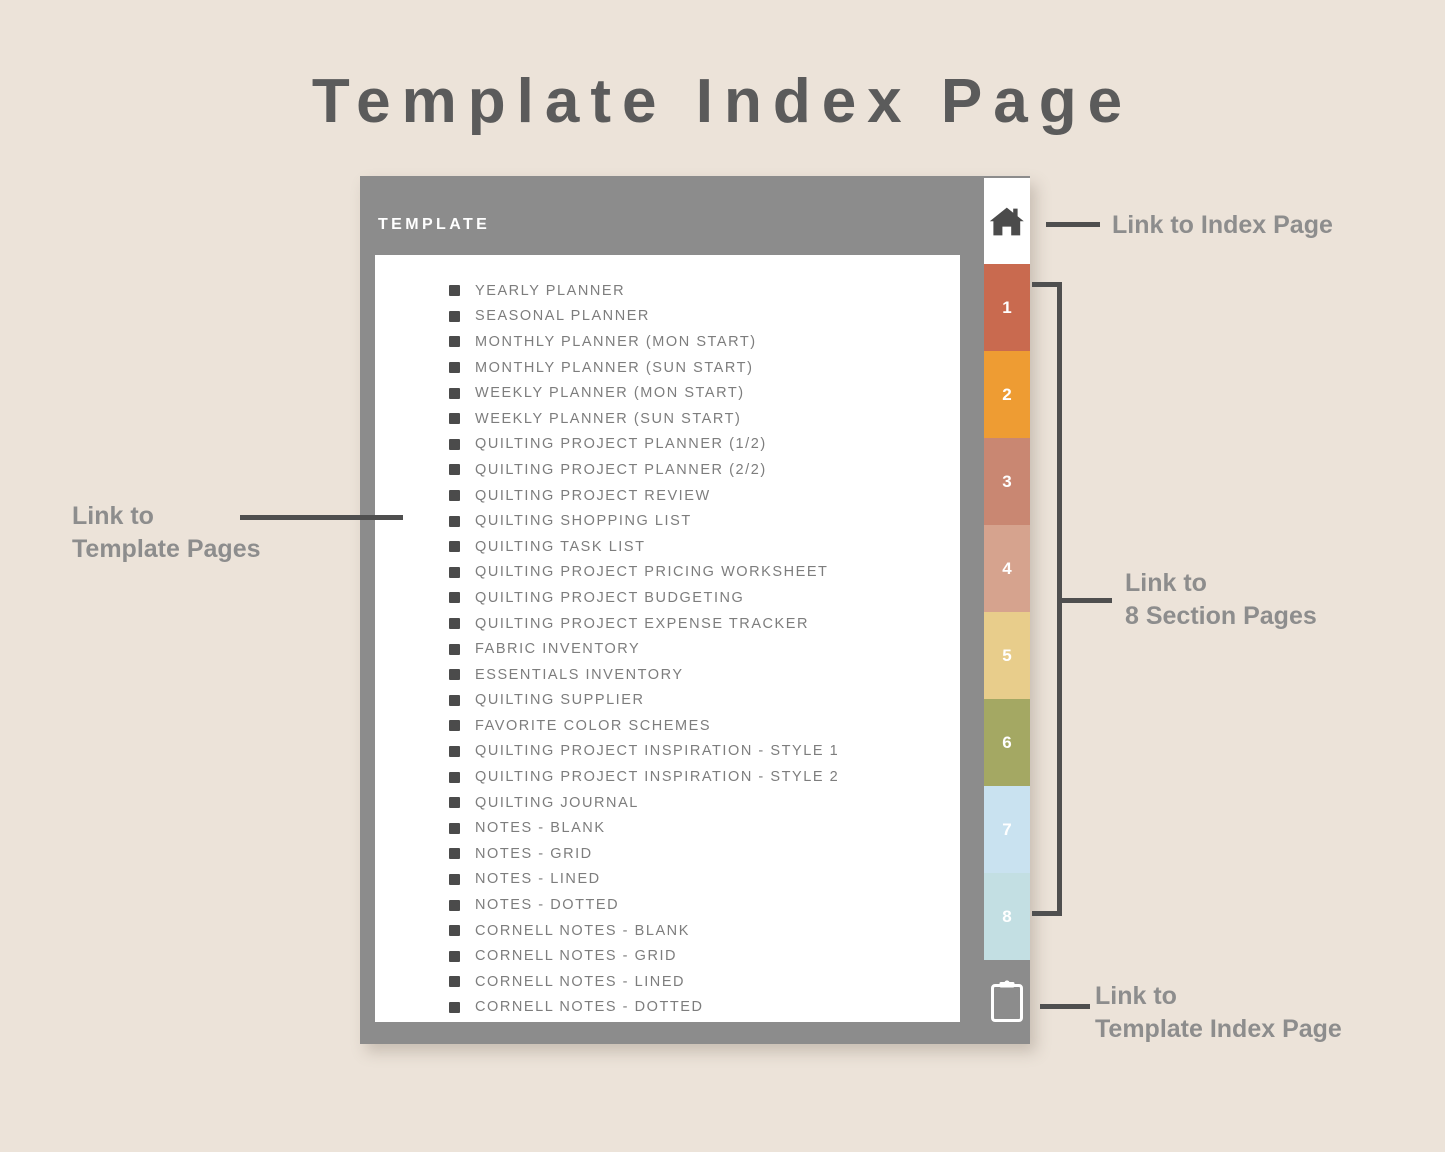 This screenshot has height=1152, width=1445. What do you see at coordinates (699, 726) in the screenshot?
I see `list-item: FAVORITE COLOR SCHEMES` at bounding box center [699, 726].